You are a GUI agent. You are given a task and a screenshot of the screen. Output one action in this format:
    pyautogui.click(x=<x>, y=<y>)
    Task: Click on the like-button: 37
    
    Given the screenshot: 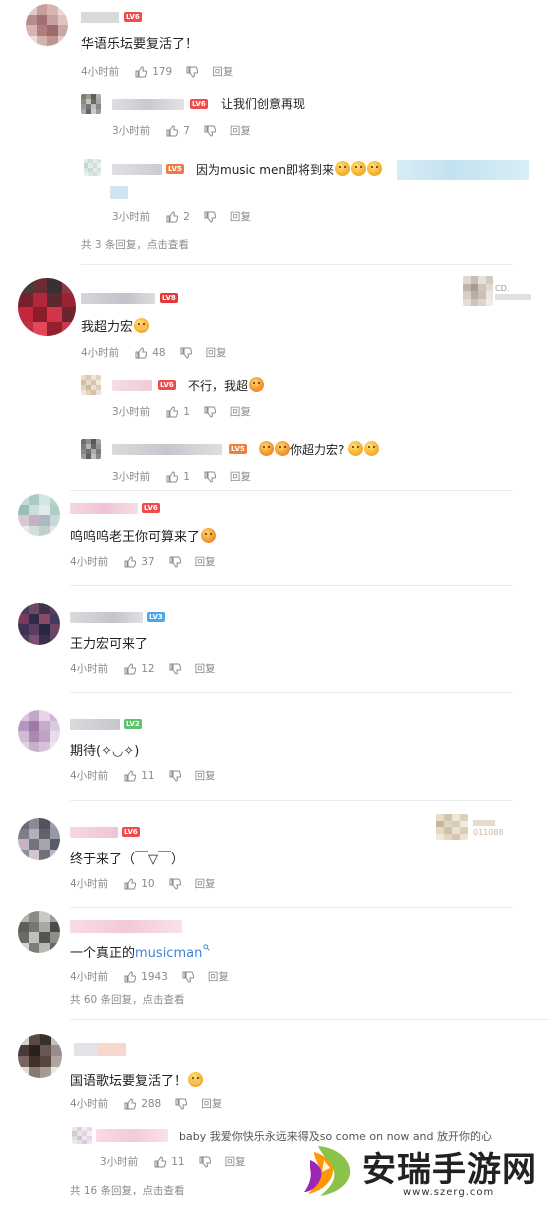 What is the action you would take?
    pyautogui.click(x=139, y=562)
    